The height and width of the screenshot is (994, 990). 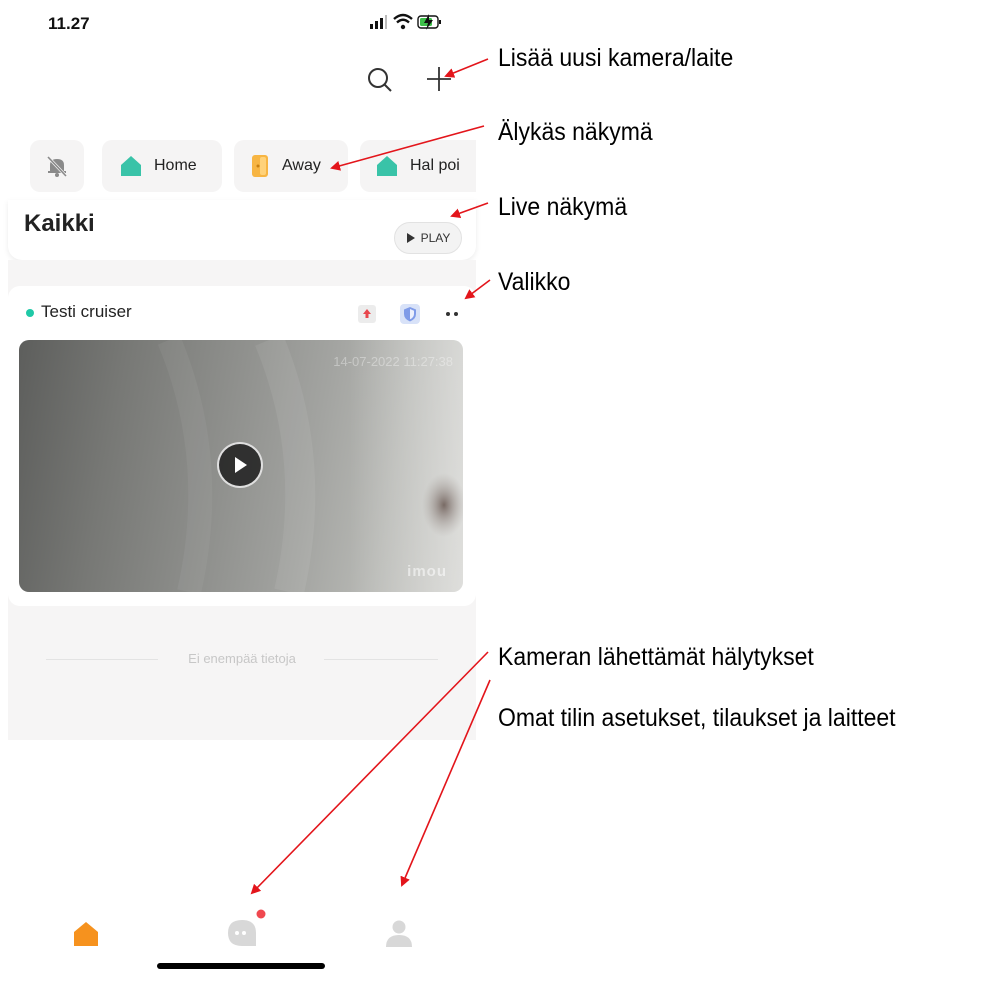 I want to click on annotation-smart-view: Älykäs näkymä, so click(x=575, y=132).